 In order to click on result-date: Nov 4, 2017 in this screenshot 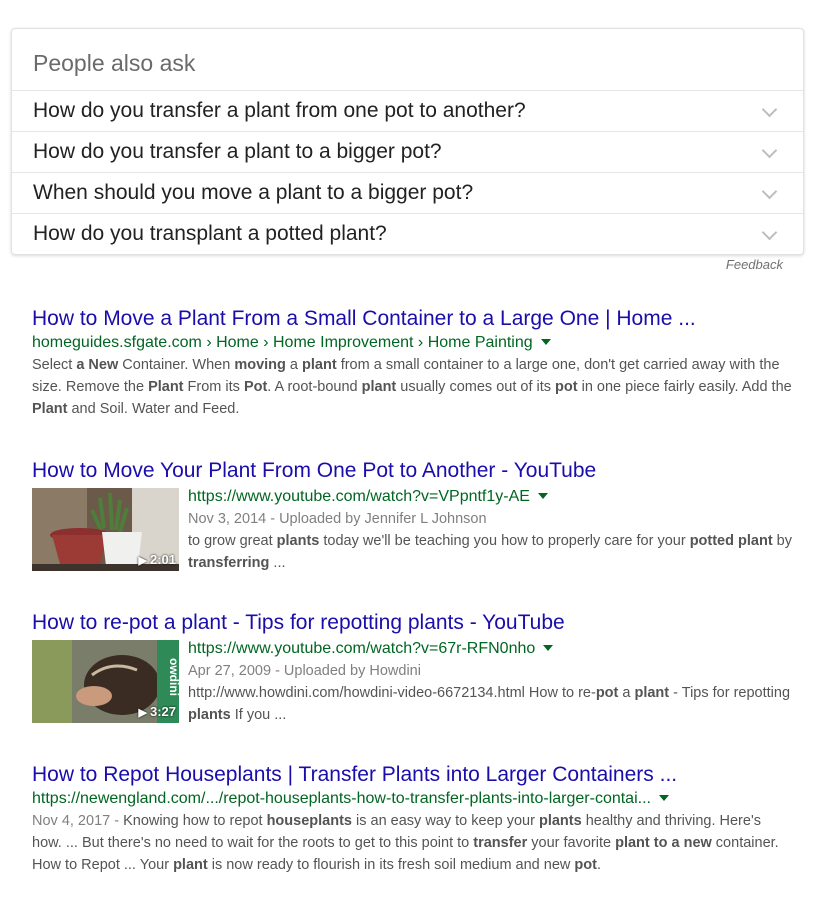, I will do `click(71, 821)`.